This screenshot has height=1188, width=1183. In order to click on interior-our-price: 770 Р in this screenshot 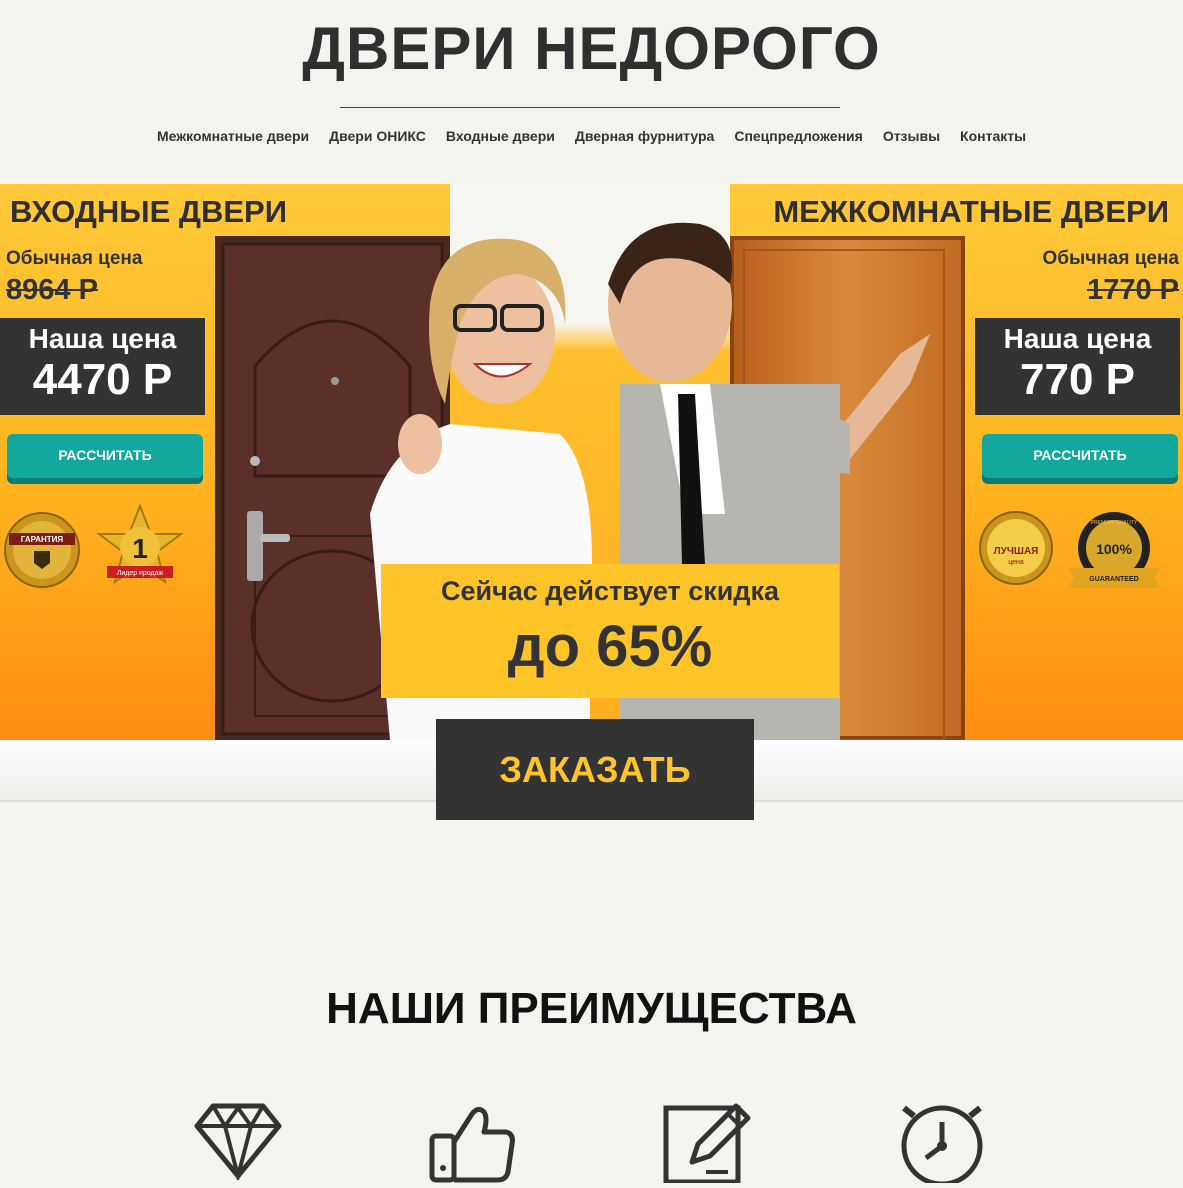, I will do `click(1077, 379)`.